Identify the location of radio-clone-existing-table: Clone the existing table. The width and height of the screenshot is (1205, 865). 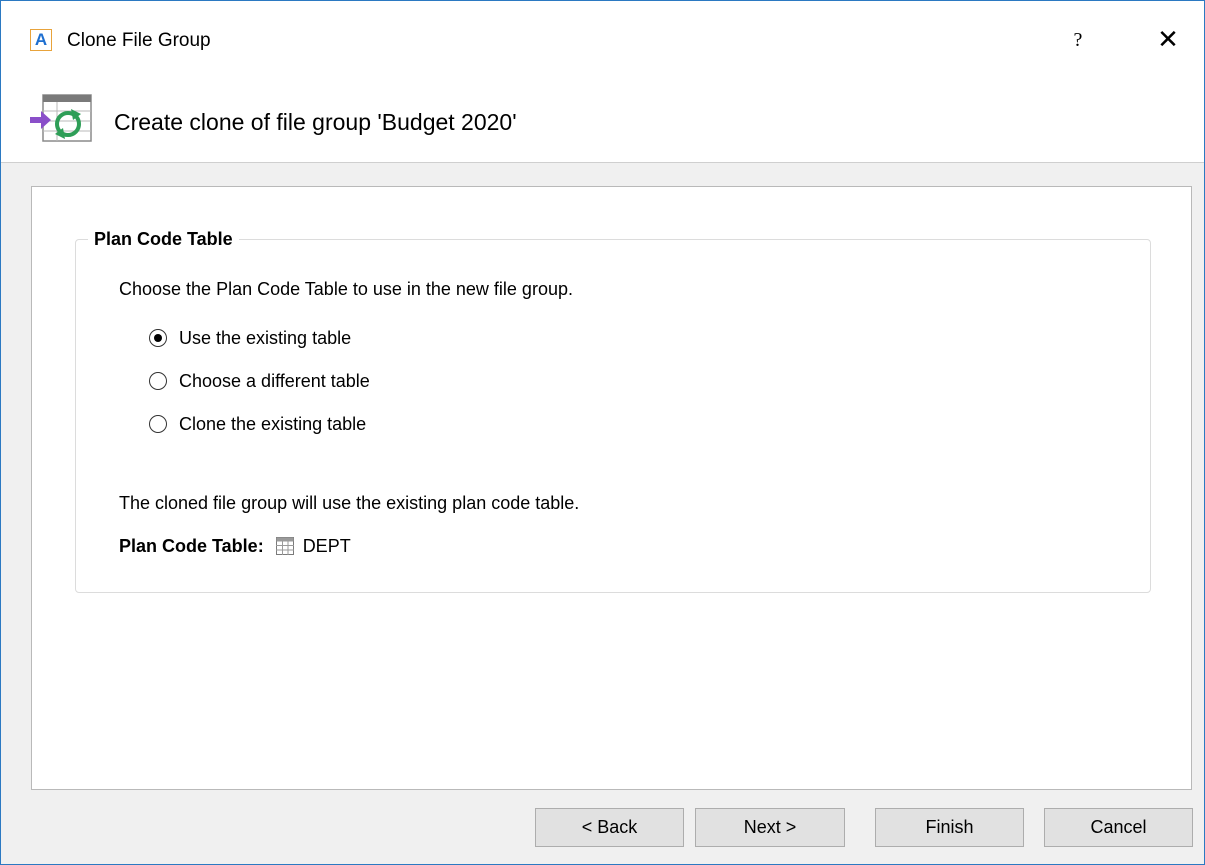
(257, 424).